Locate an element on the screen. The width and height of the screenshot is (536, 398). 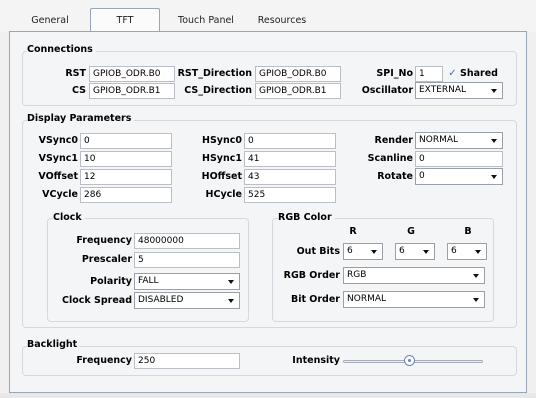
blue-bits-dropdown: 6 is located at coordinates (467, 251).